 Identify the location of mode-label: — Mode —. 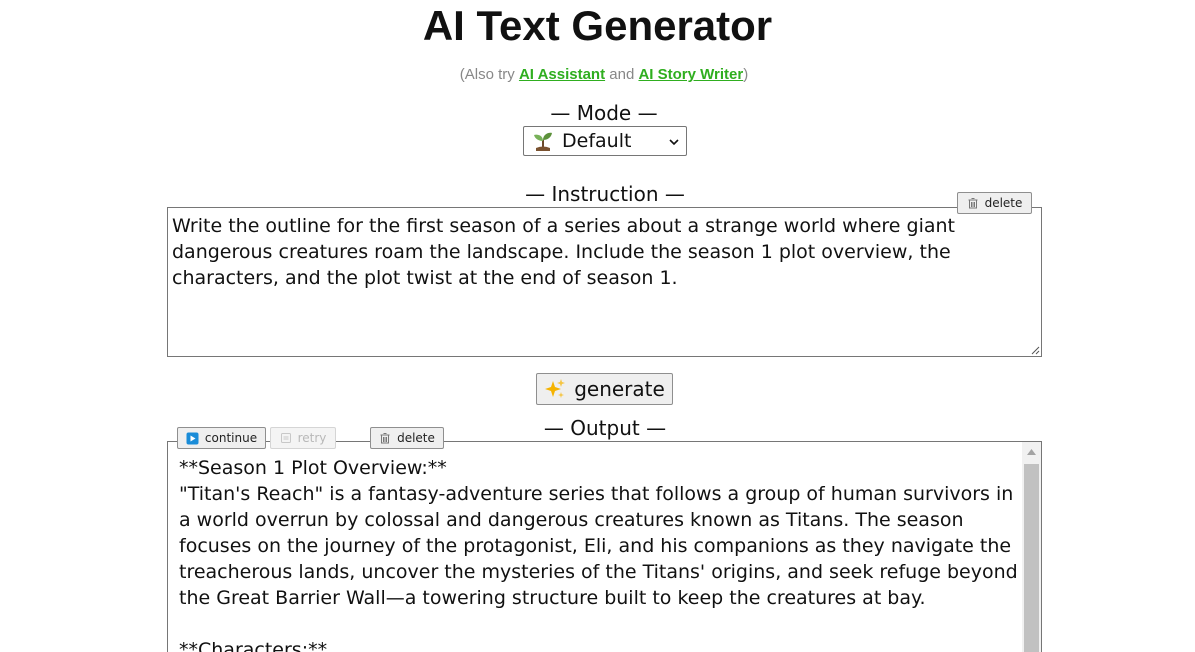
(604, 113).